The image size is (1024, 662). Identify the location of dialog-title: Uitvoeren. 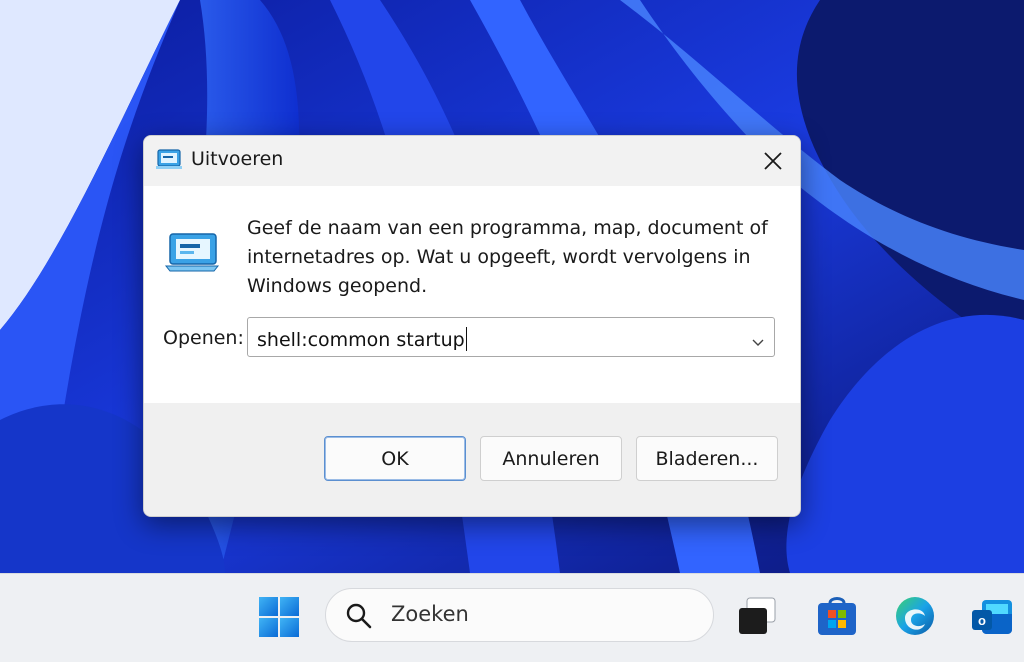
(237, 159).